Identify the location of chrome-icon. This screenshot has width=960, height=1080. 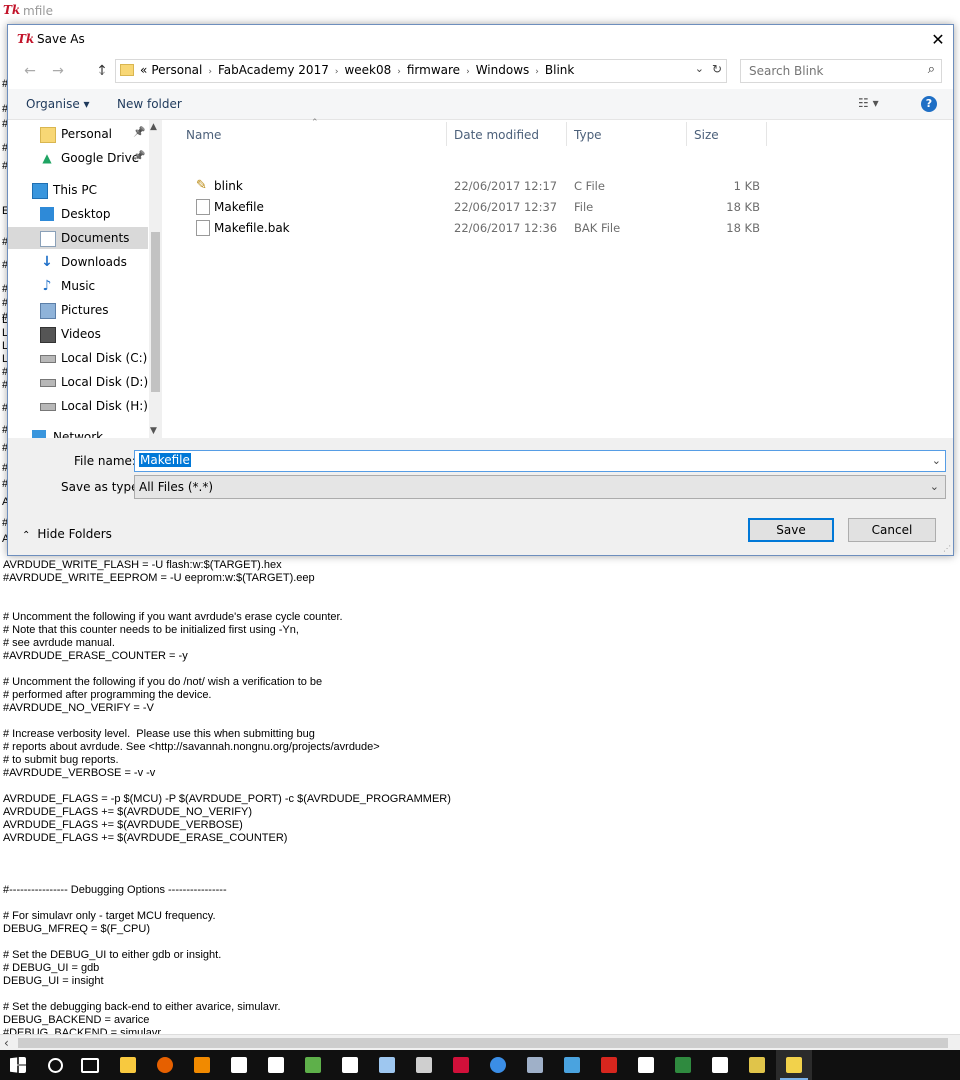
(498, 1065).